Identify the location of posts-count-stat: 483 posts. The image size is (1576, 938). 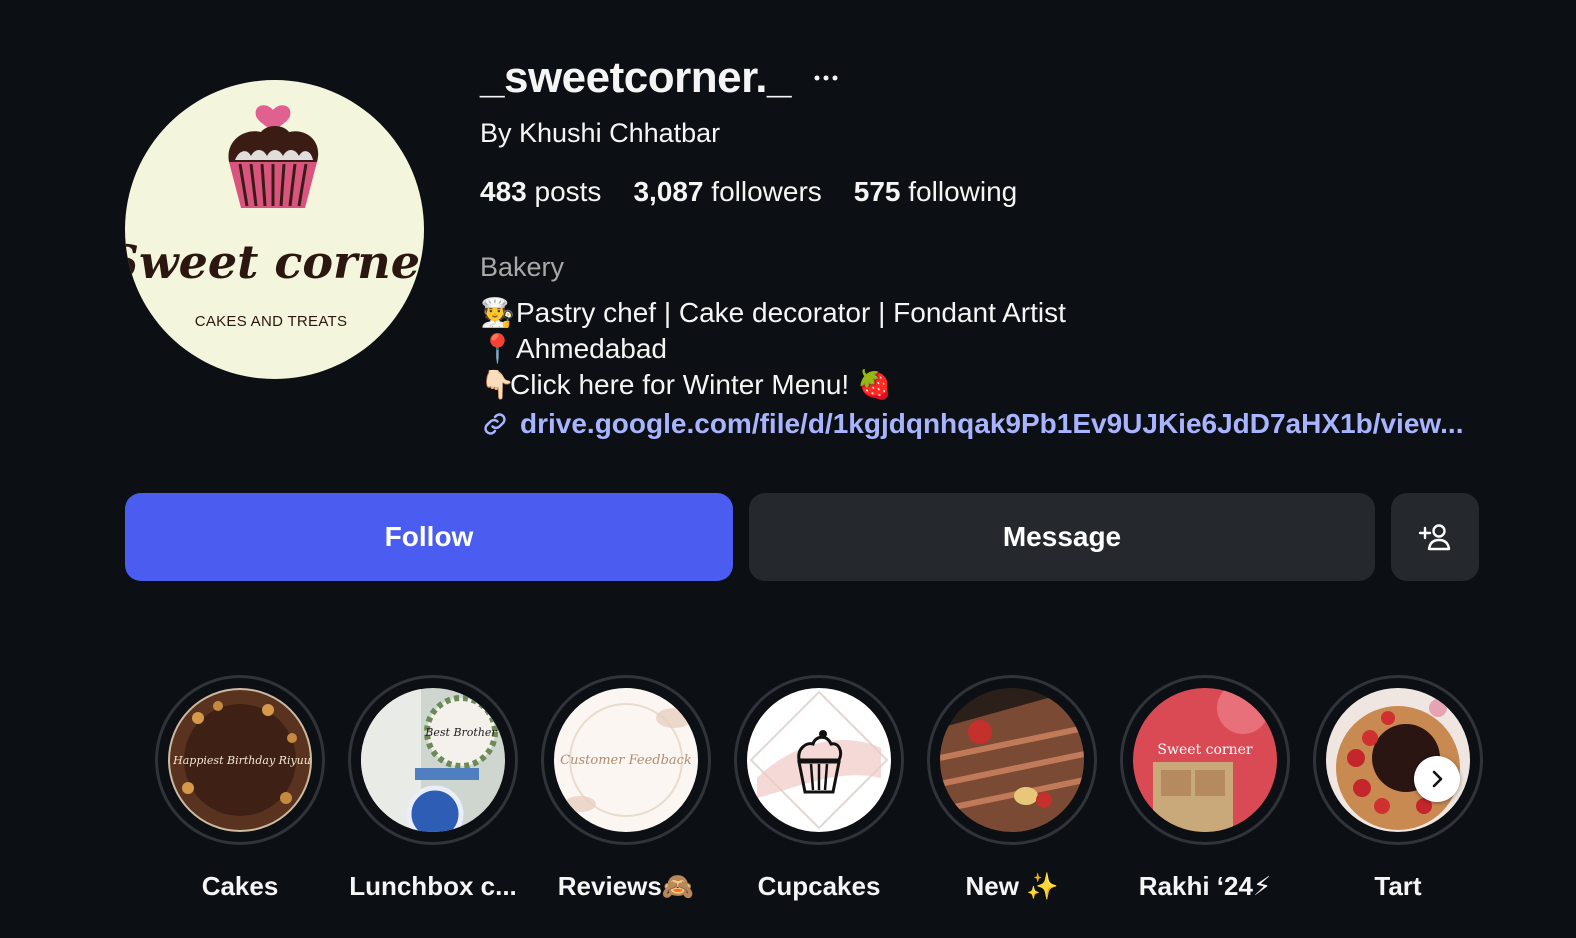
(540, 192).